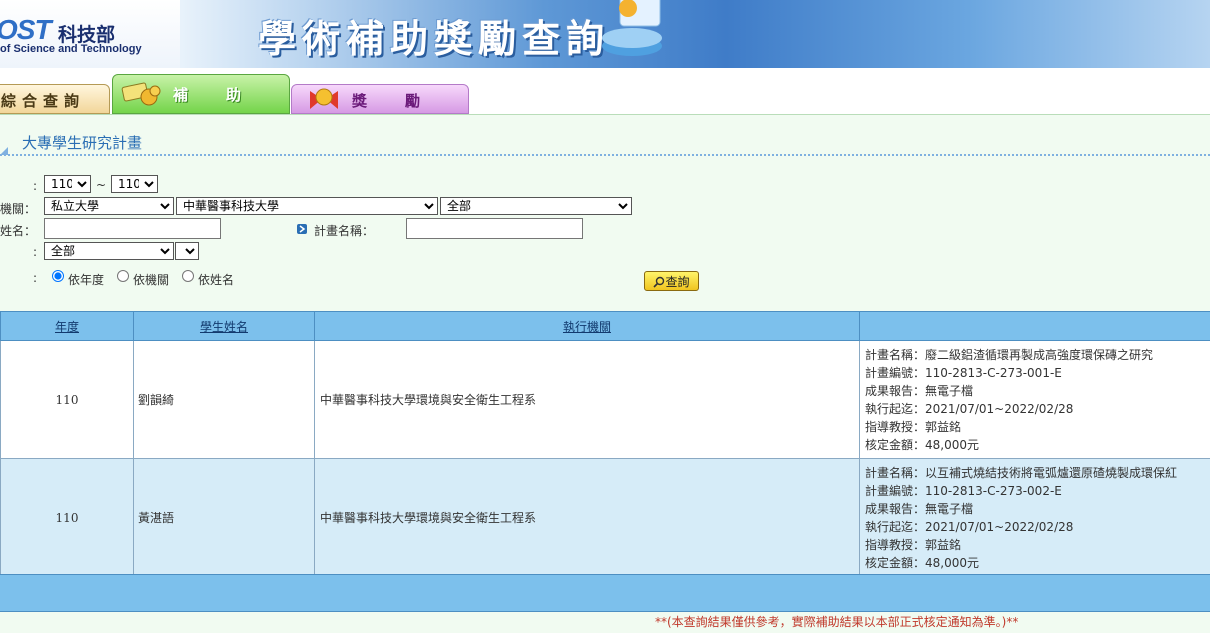 The width and height of the screenshot is (1210, 633). I want to click on query-button-label: 查詢, so click(677, 281).